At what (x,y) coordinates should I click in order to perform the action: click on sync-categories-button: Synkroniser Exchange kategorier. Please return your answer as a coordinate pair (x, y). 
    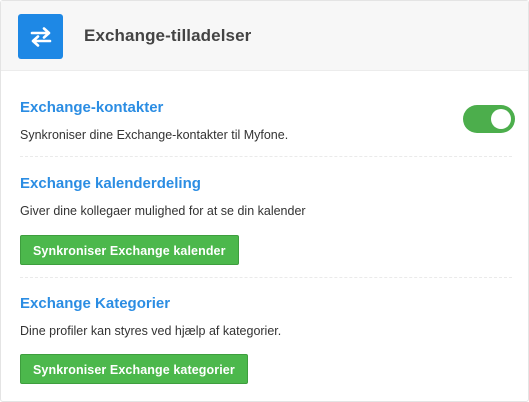
    Looking at the image, I should click on (134, 369).